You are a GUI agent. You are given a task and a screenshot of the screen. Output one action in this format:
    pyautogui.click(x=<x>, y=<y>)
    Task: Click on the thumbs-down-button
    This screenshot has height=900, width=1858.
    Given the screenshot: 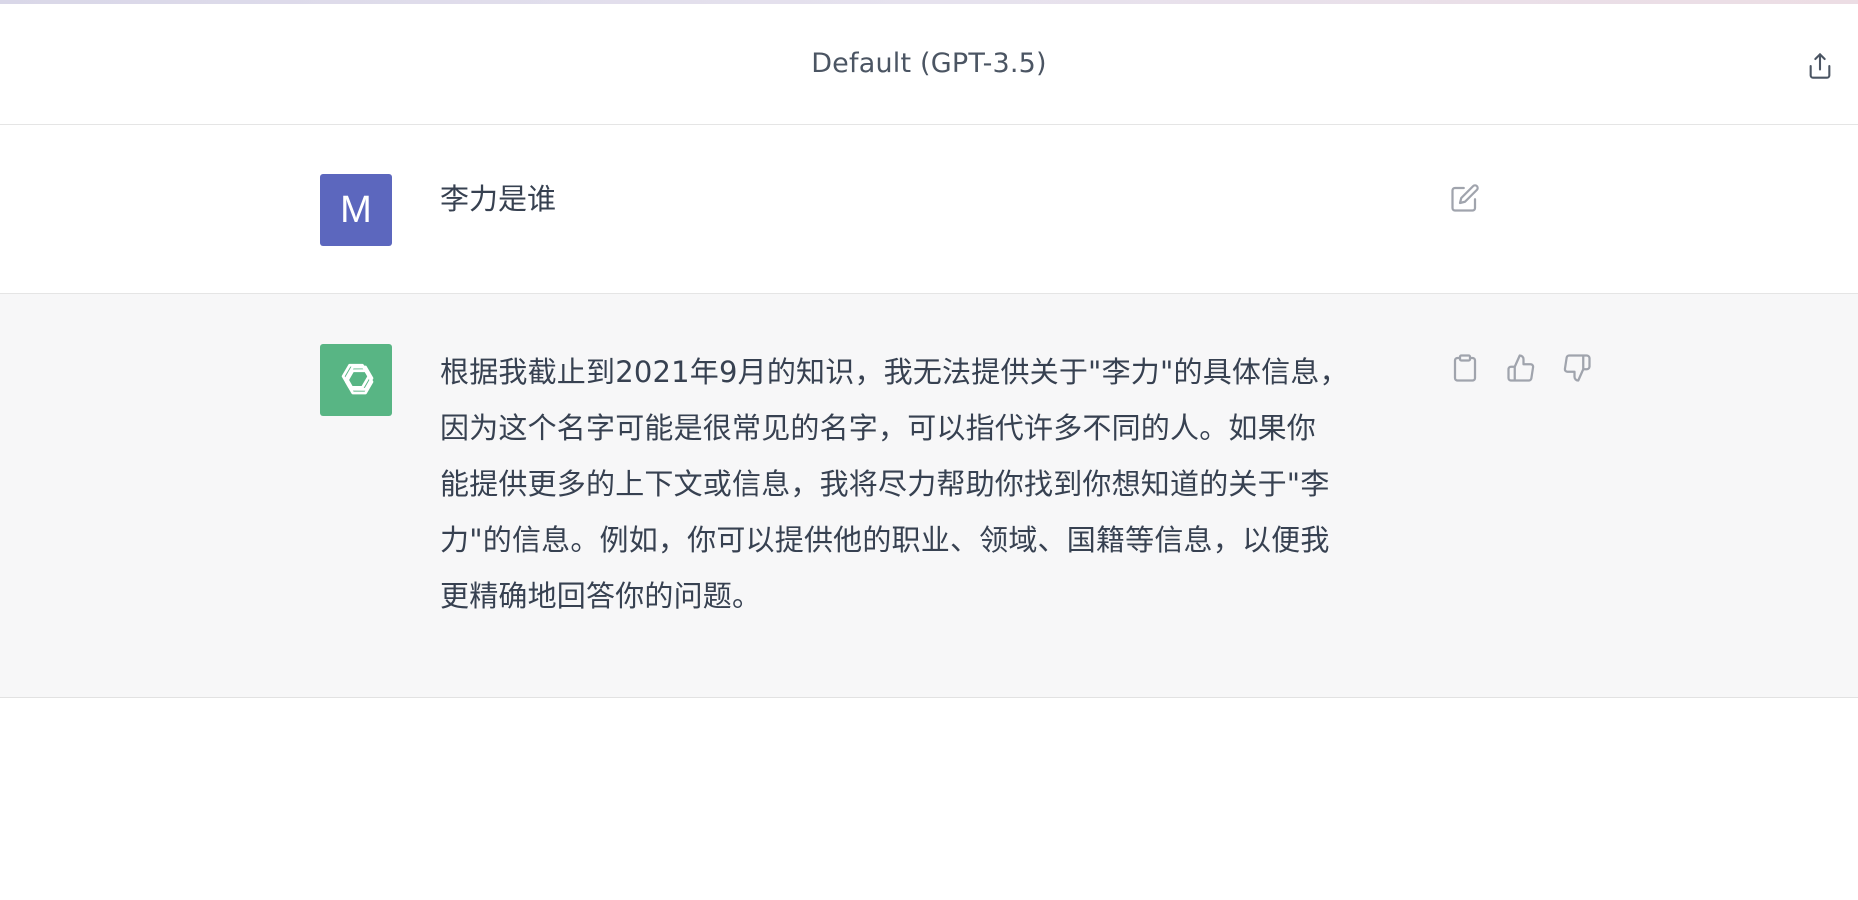 What is the action you would take?
    pyautogui.click(x=1577, y=368)
    